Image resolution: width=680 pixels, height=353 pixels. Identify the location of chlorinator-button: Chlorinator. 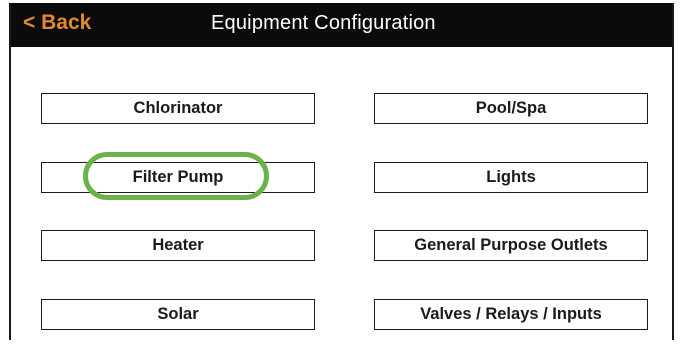
(178, 108).